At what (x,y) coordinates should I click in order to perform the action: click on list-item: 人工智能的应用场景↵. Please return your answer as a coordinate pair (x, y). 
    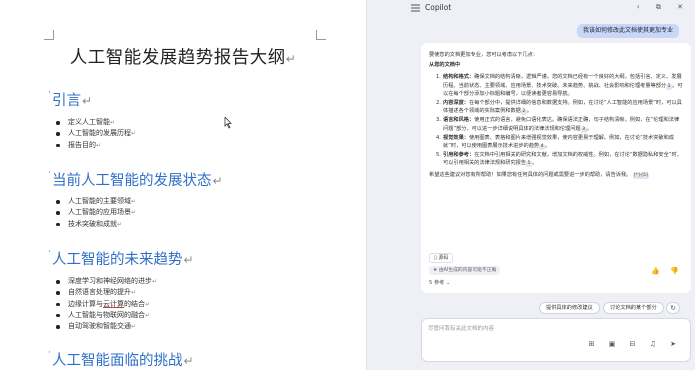
    Looking at the image, I should click on (96, 212).